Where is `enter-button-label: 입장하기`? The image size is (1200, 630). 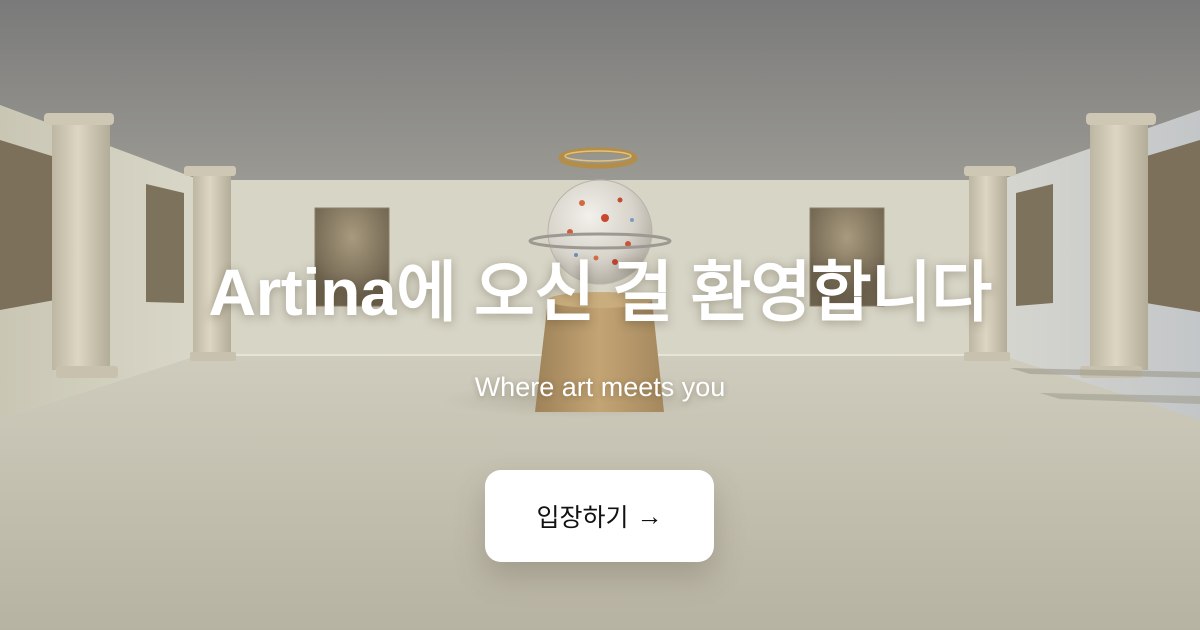 enter-button-label: 입장하기 is located at coordinates (582, 518).